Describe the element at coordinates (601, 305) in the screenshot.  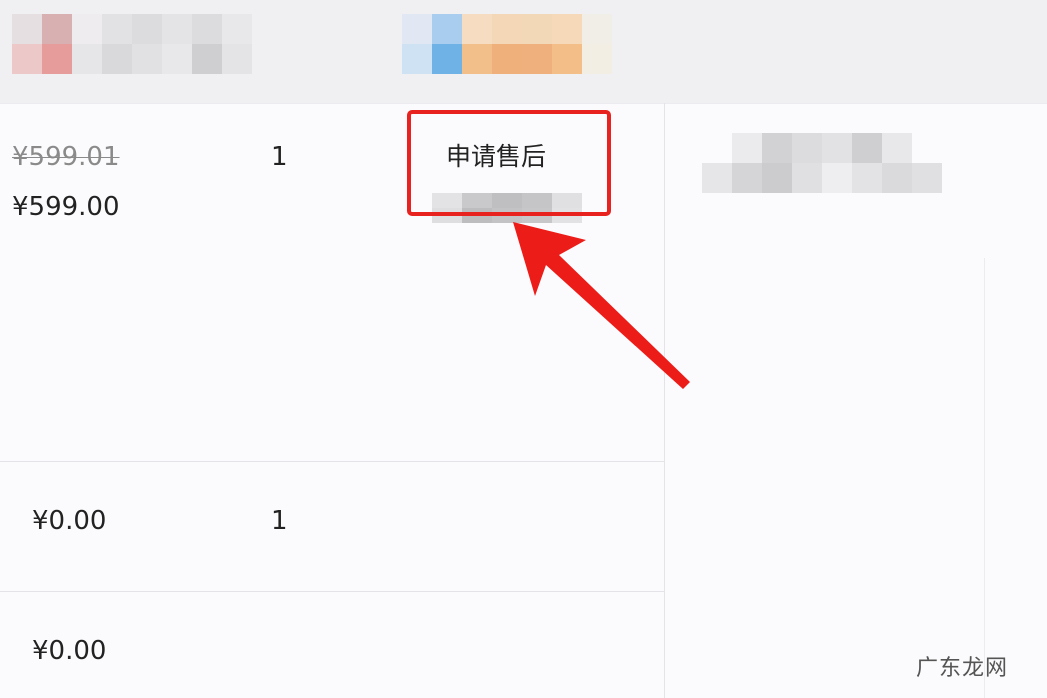
I see `annotation-arrow-icon` at that location.